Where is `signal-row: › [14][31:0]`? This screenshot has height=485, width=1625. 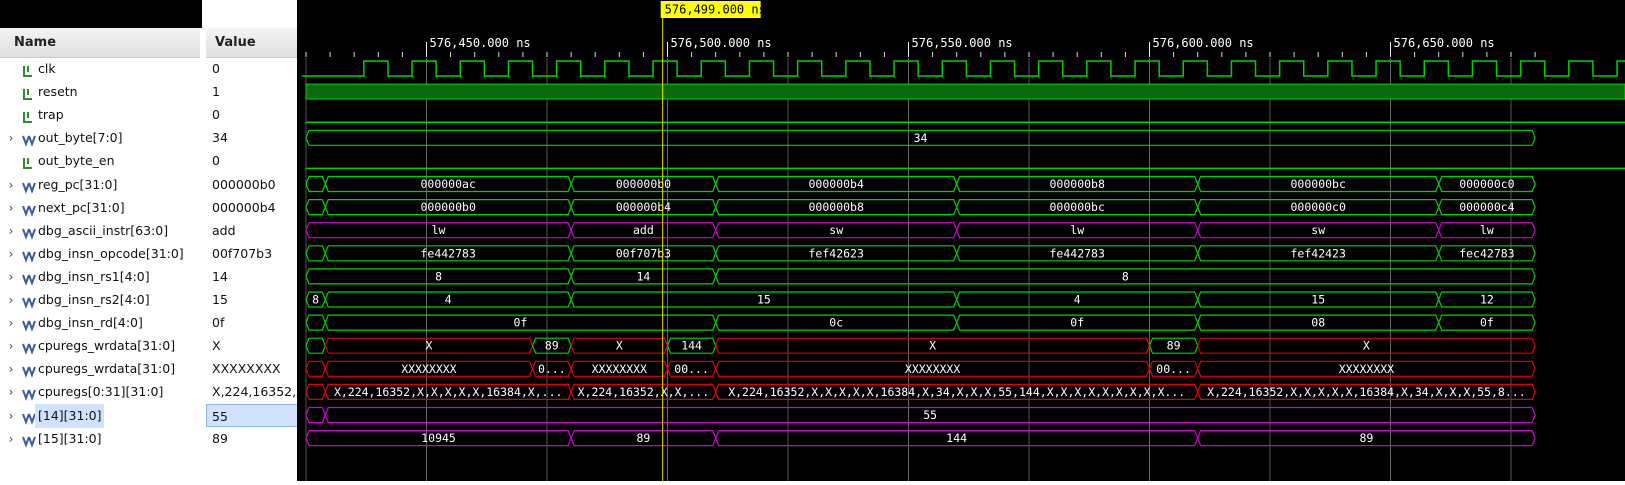
signal-row: › [14][31:0] is located at coordinates (100, 415).